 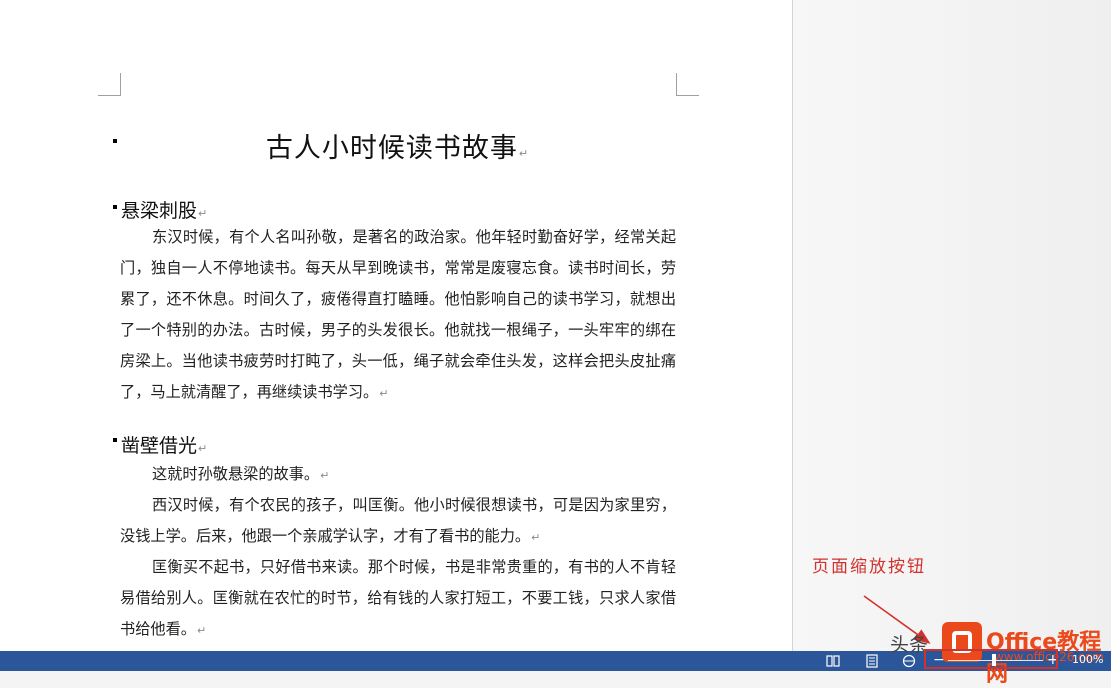 What do you see at coordinates (687, 84) in the screenshot?
I see `page-corner-mark-right` at bounding box center [687, 84].